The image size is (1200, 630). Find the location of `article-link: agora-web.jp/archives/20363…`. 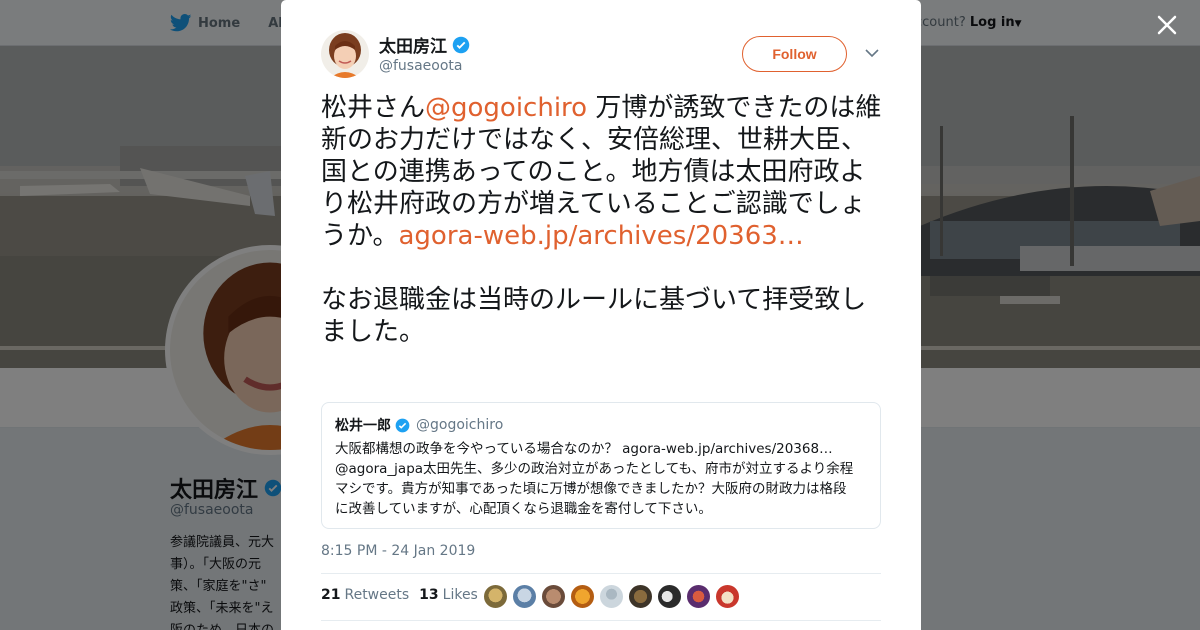

article-link: agora-web.jp/archives/20363… is located at coordinates (600, 236).